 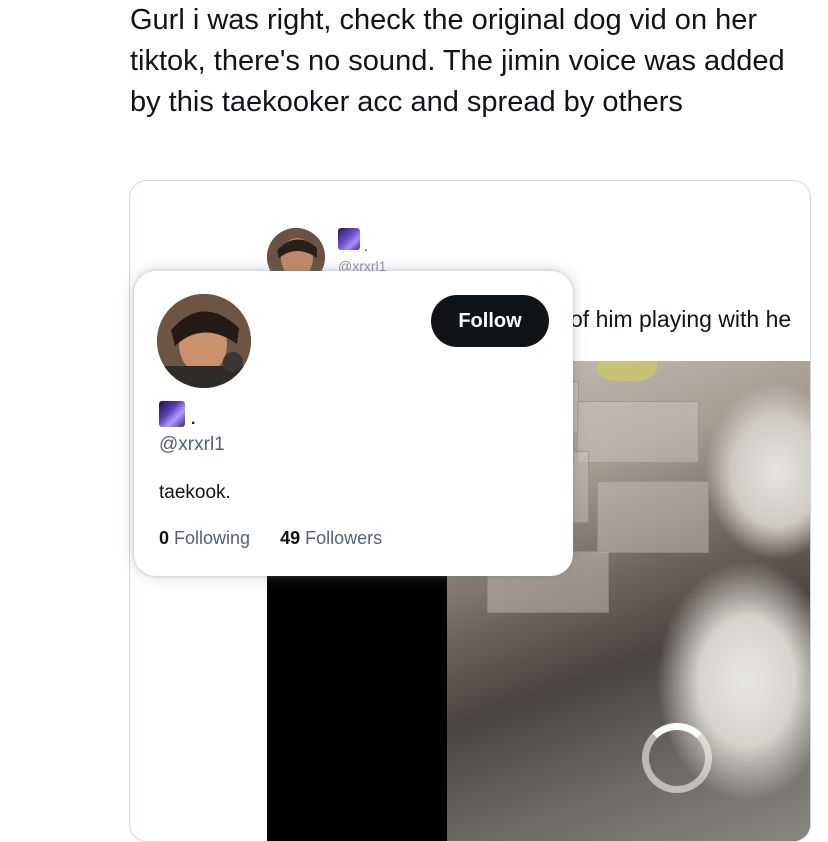 I want to click on embedded-badge-suffix: ., so click(x=366, y=246).